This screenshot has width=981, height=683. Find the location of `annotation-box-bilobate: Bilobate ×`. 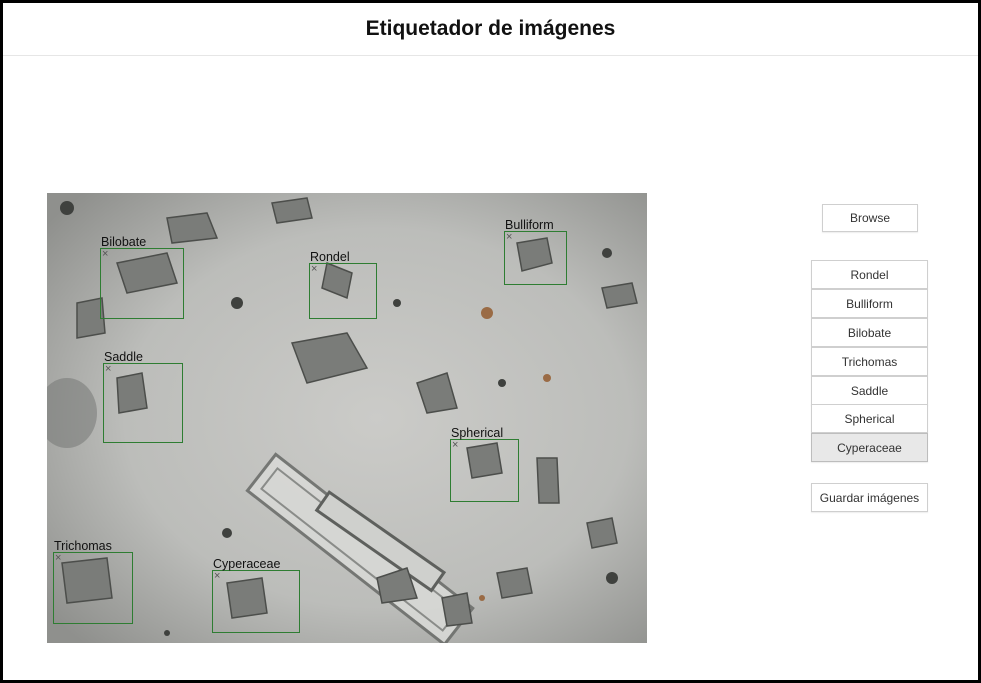

annotation-box-bilobate: Bilobate × is located at coordinates (142, 277).